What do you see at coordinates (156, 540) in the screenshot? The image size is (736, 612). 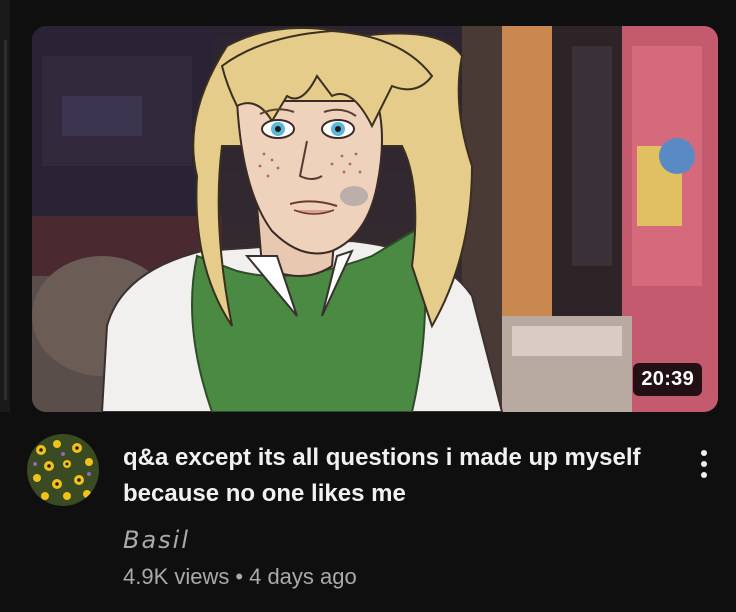 I see `channel-name: Basil` at bounding box center [156, 540].